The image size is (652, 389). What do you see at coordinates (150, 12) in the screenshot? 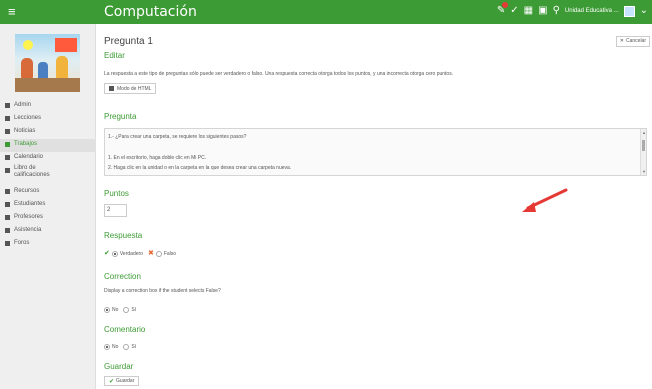
I see `app-title: Computación` at bounding box center [150, 12].